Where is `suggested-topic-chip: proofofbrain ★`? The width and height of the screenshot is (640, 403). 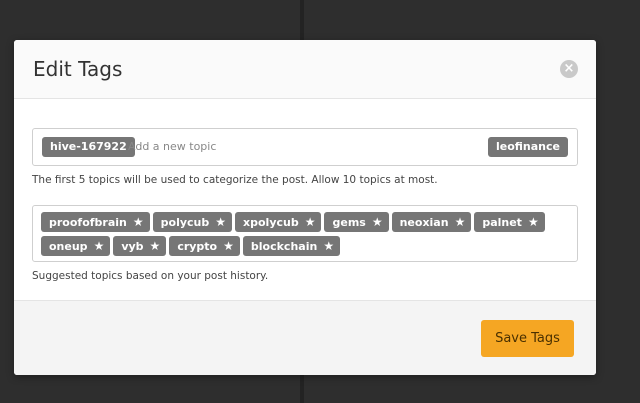 suggested-topic-chip: proofofbrain ★ is located at coordinates (95, 222).